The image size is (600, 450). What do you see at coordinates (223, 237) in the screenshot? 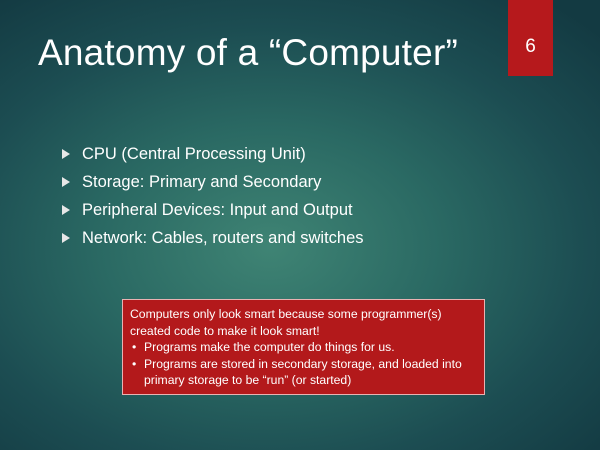
I see `bullet-text: Network: Cables, routers and switches` at bounding box center [223, 237].